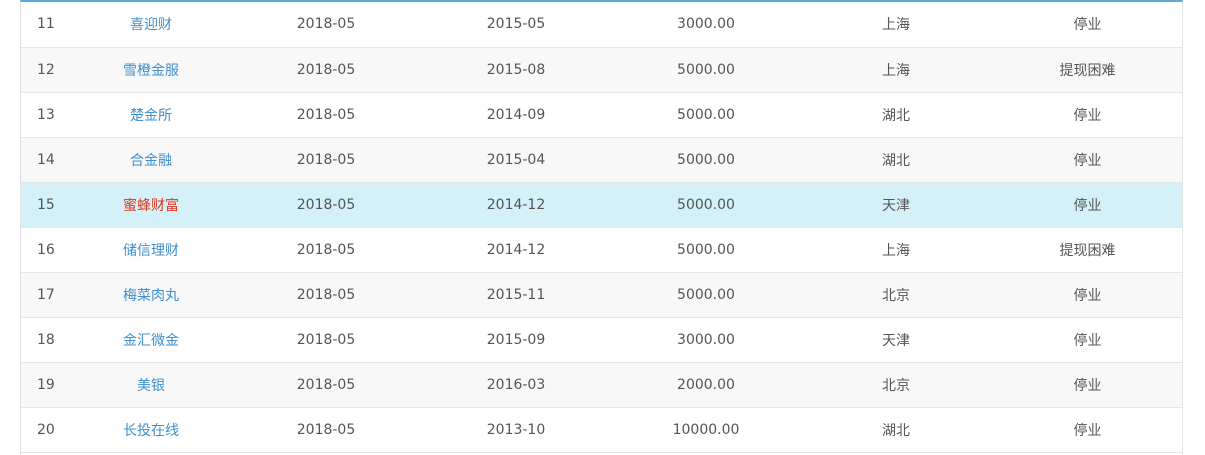 This screenshot has height=455, width=1205. I want to click on platform-link: 合金融, so click(151, 161).